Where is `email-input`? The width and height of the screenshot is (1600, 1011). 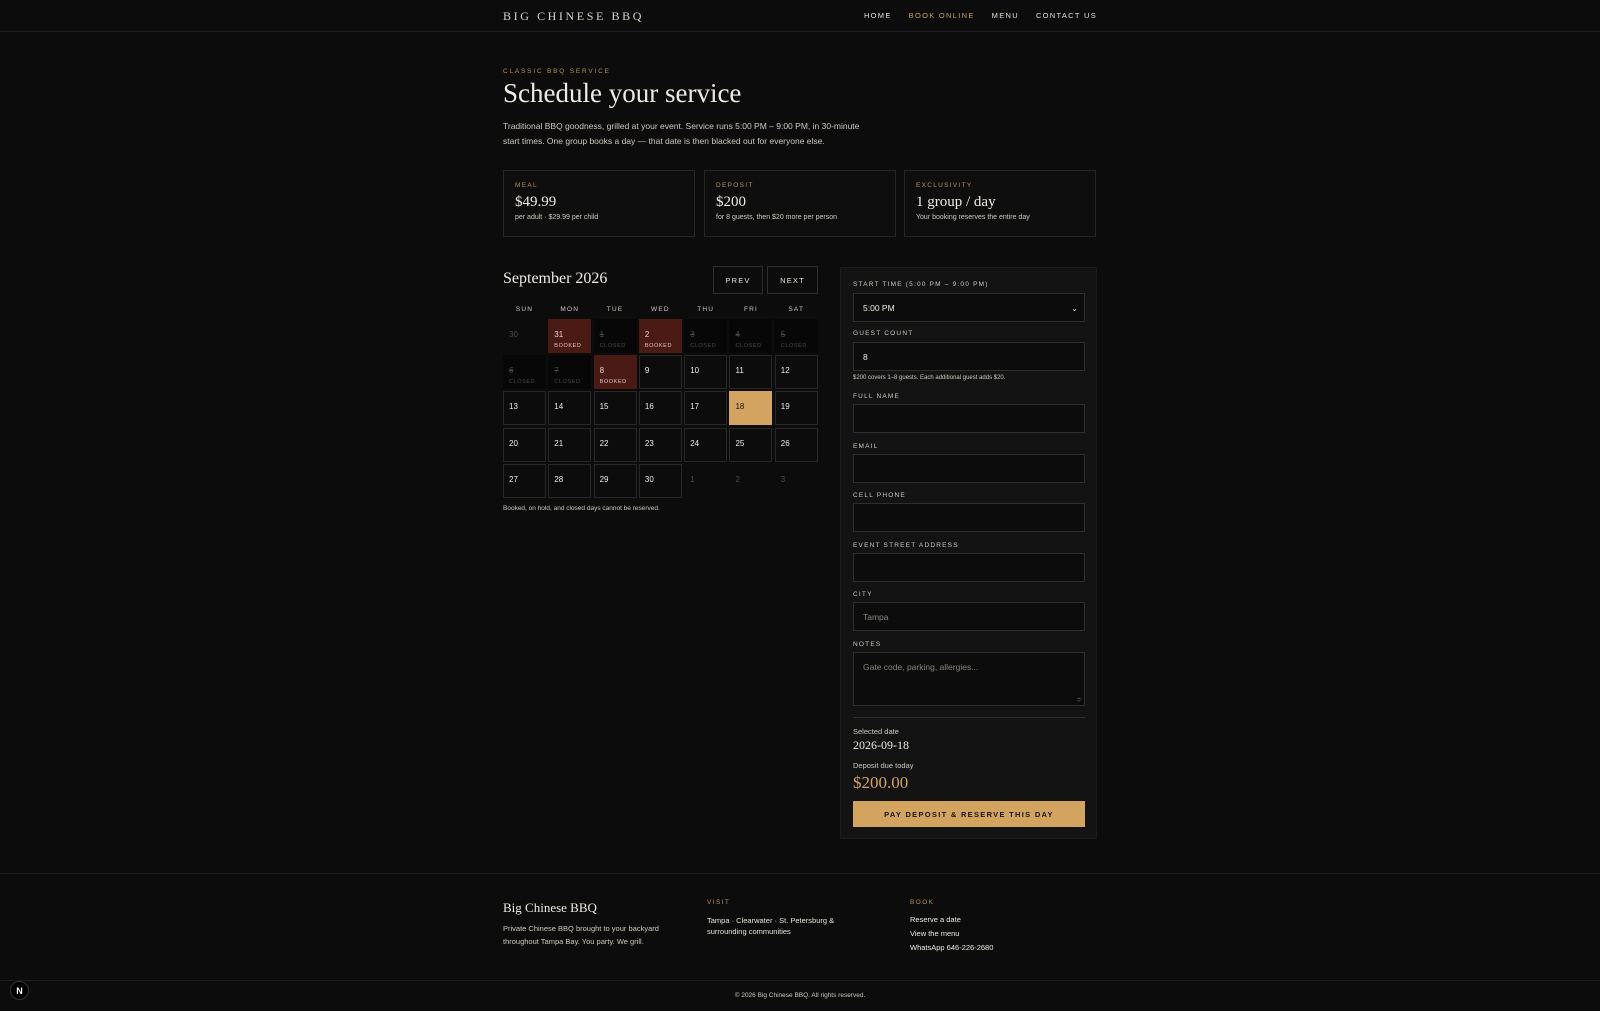 email-input is located at coordinates (969, 468).